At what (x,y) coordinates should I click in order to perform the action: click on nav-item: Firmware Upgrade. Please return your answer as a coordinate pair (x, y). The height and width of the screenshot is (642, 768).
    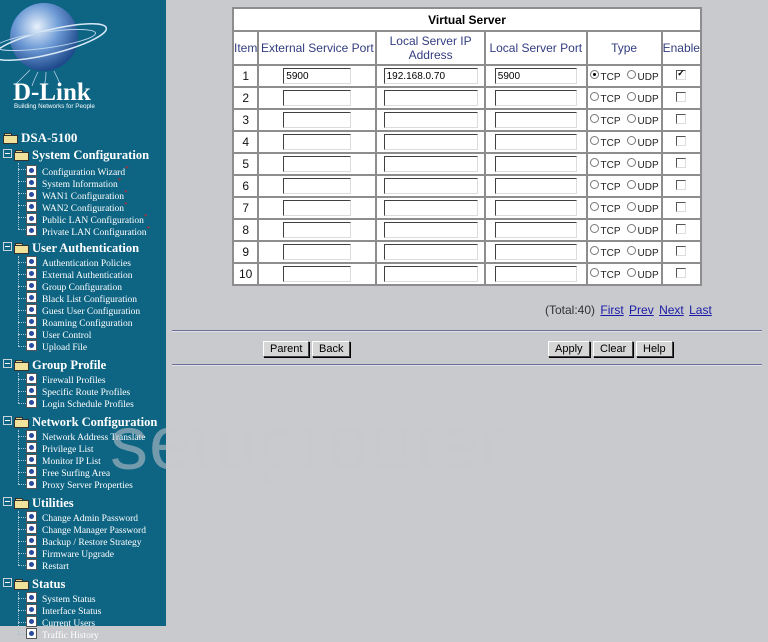
    Looking at the image, I should click on (70, 553).